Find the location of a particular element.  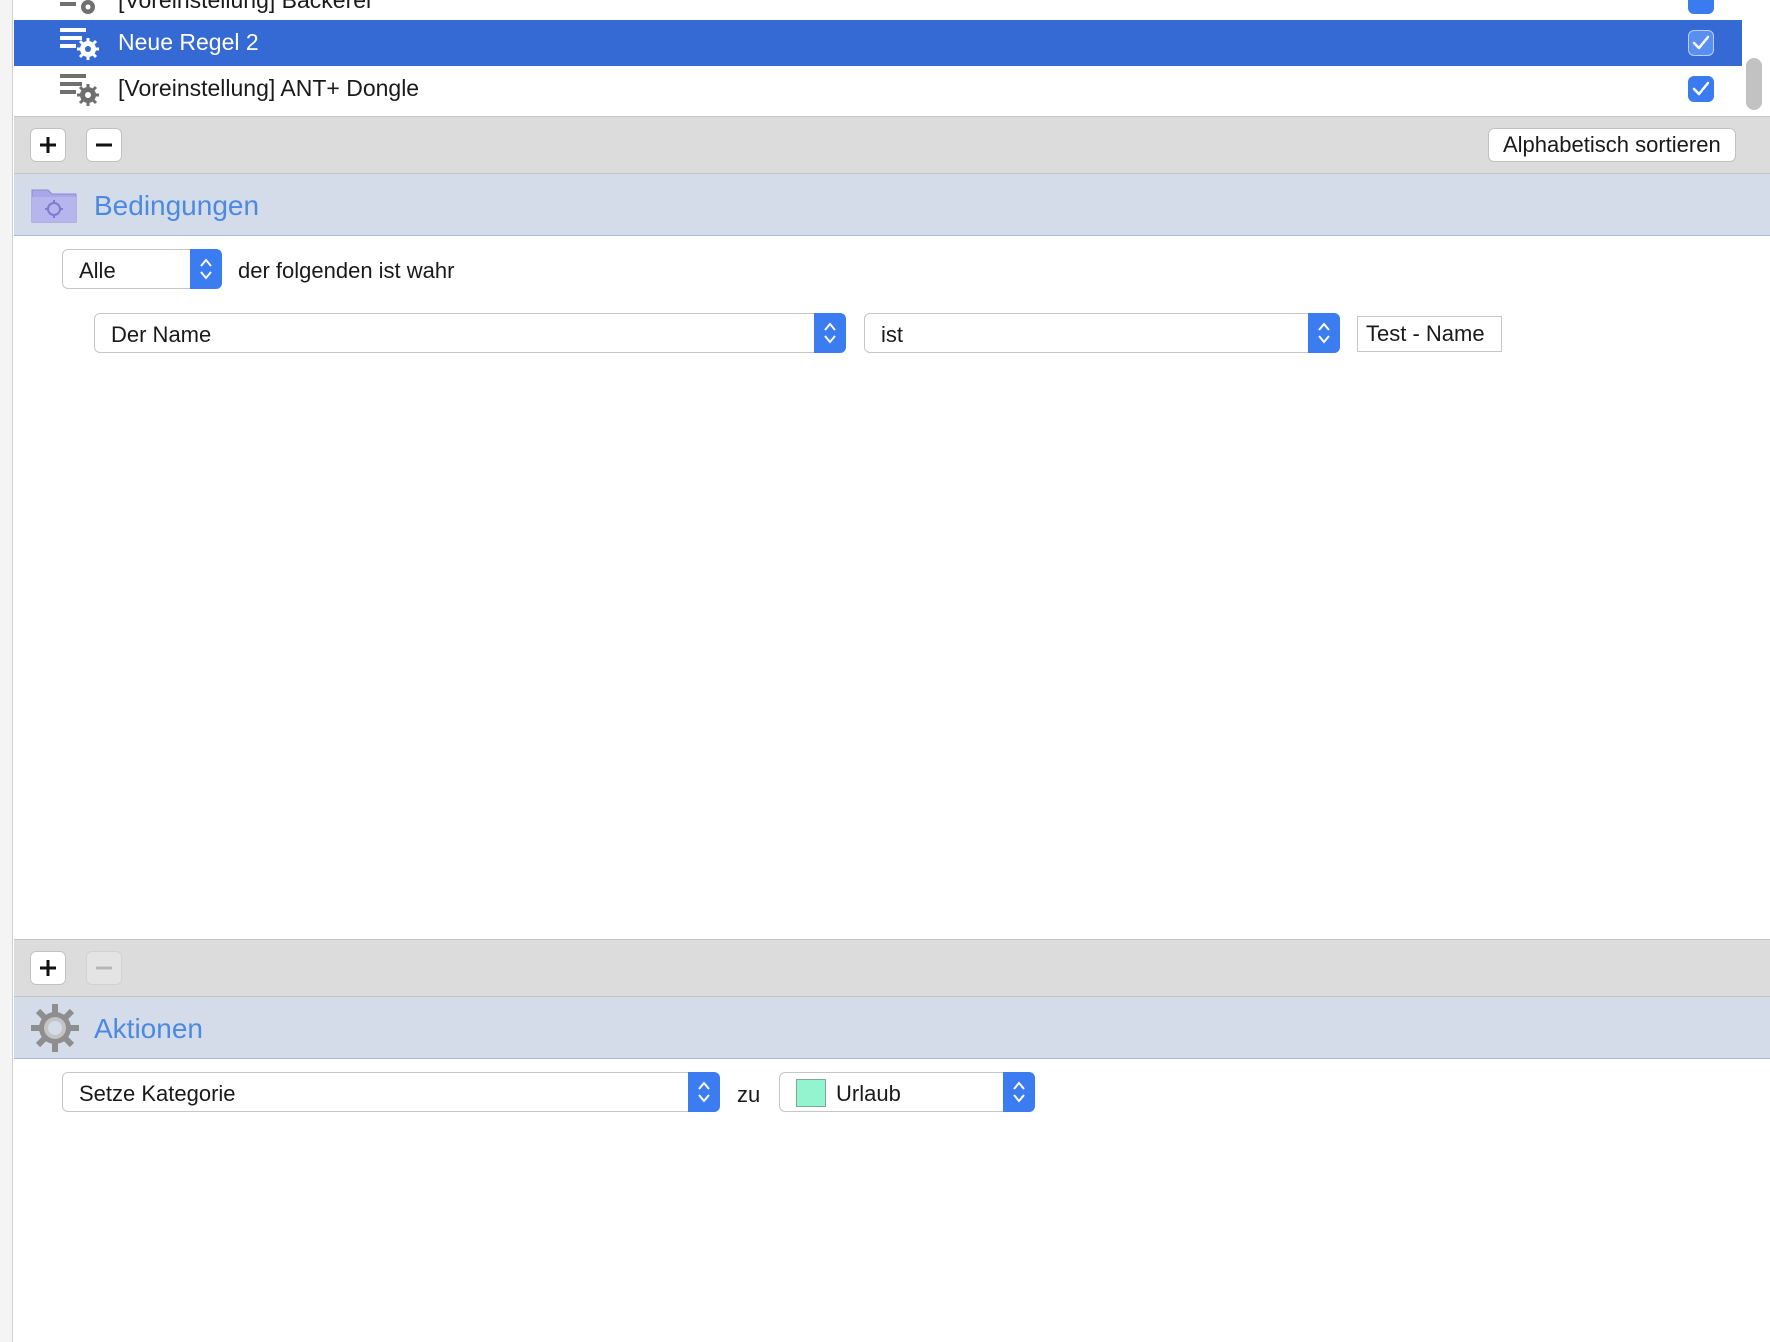

rule-row-neue-regel-2: Neue Regel 2 is located at coordinates (878, 43).